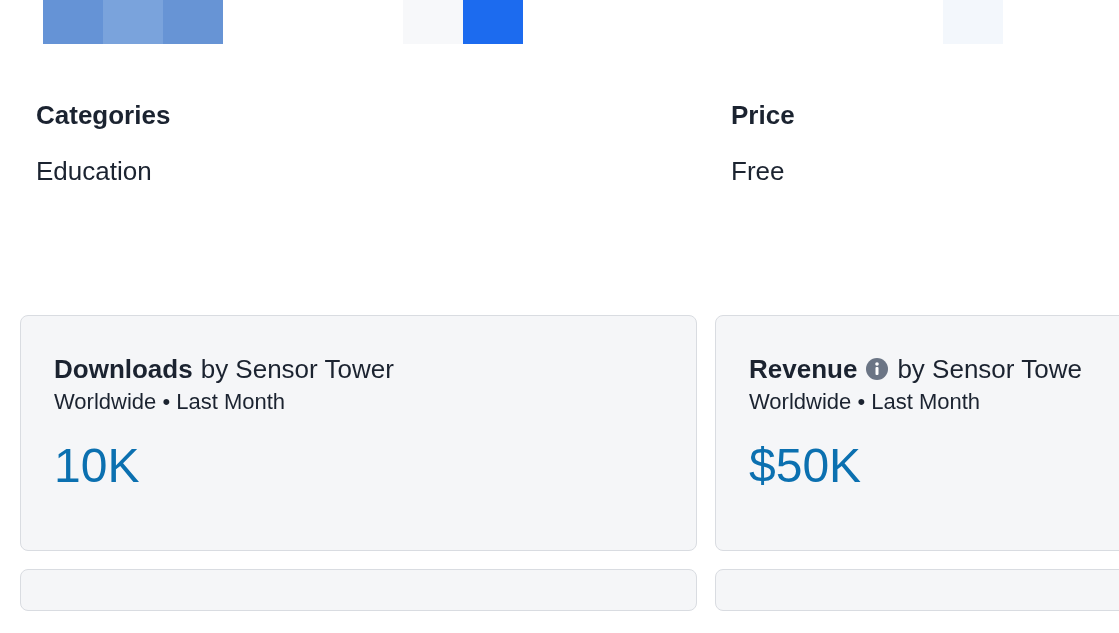 Image resolution: width=1119 pixels, height=633 pixels. What do you see at coordinates (123, 369) in the screenshot?
I see `metric-title: Downloads` at bounding box center [123, 369].